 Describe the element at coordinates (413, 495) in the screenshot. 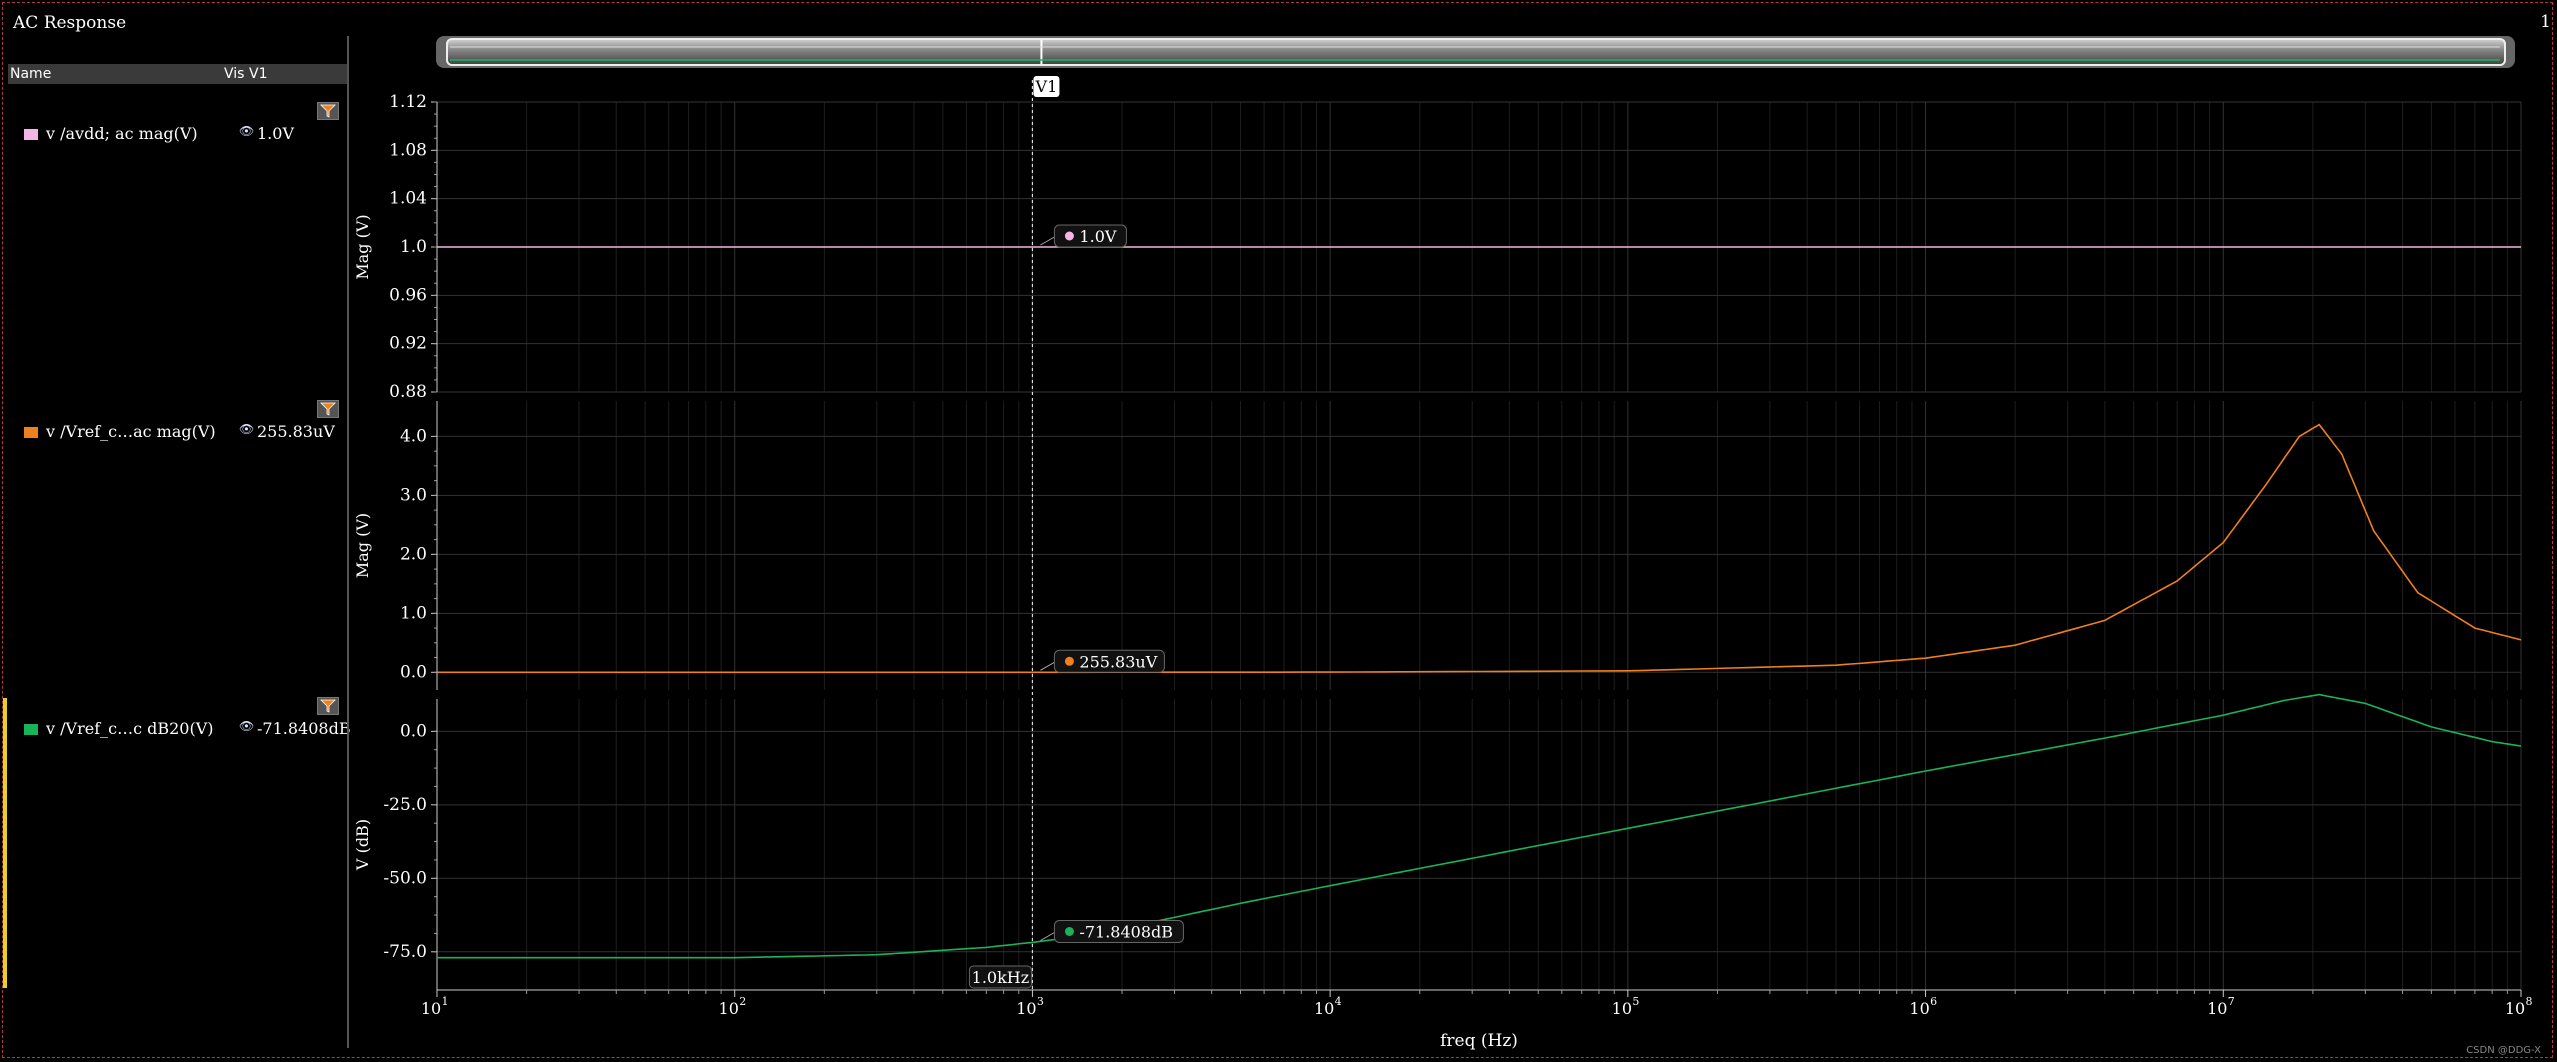

I see `y-tick-label: 3.0` at that location.